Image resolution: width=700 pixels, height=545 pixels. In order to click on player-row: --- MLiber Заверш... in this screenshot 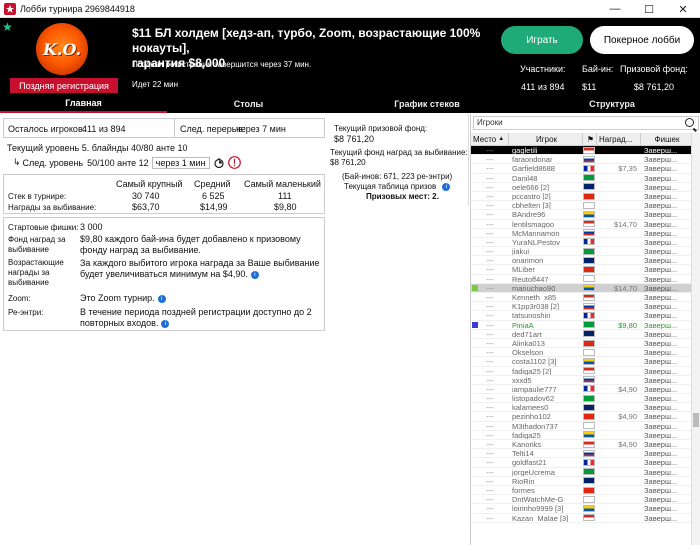, I will do `click(581, 270)`.